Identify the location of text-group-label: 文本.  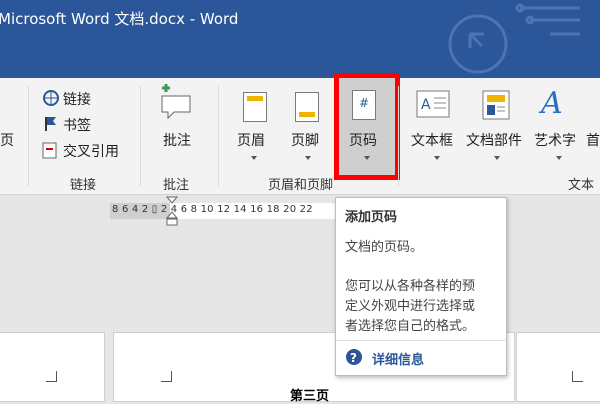
(581, 185).